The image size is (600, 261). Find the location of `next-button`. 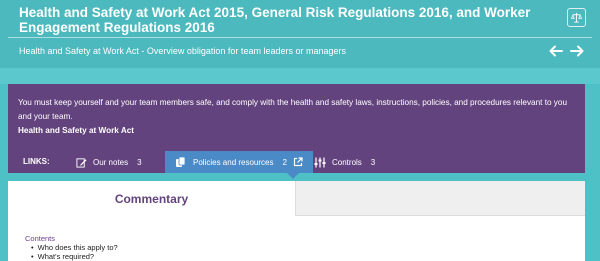

next-button is located at coordinates (577, 51).